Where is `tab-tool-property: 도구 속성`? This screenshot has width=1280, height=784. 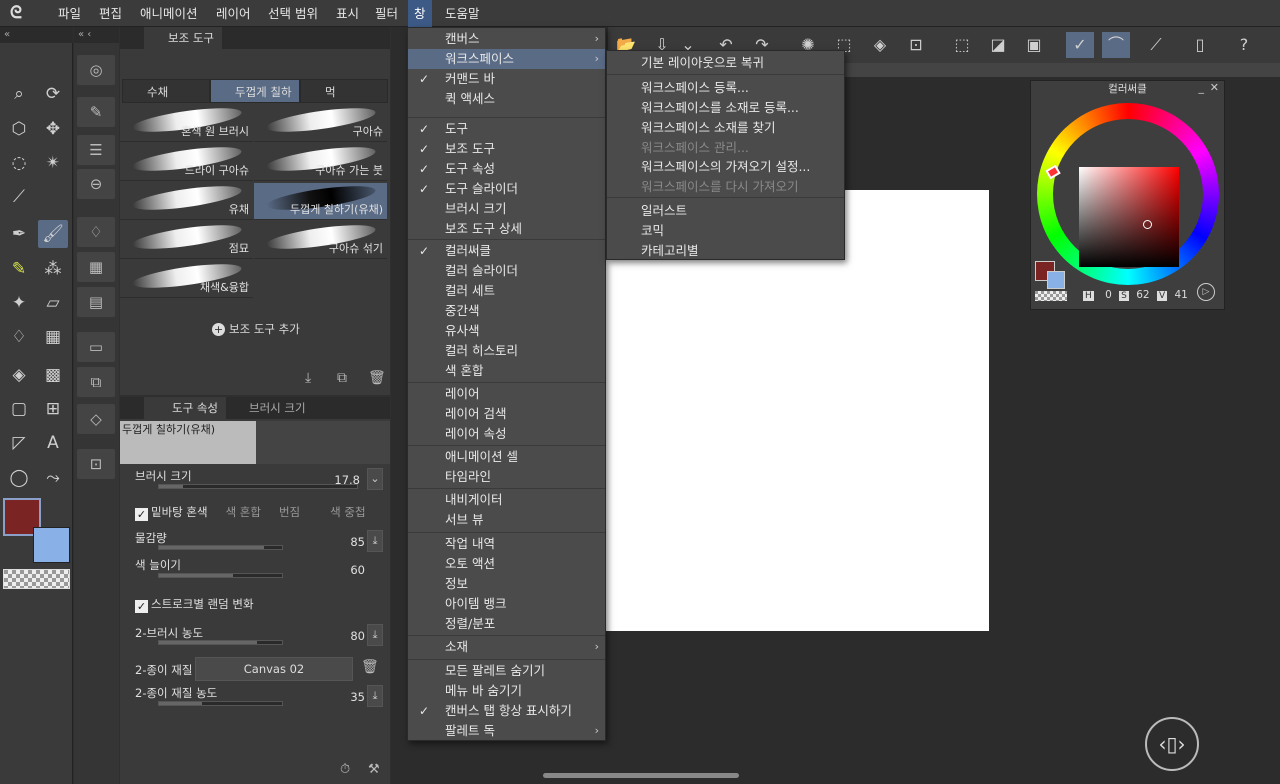
tab-tool-property: 도구 속성 is located at coordinates (185, 408).